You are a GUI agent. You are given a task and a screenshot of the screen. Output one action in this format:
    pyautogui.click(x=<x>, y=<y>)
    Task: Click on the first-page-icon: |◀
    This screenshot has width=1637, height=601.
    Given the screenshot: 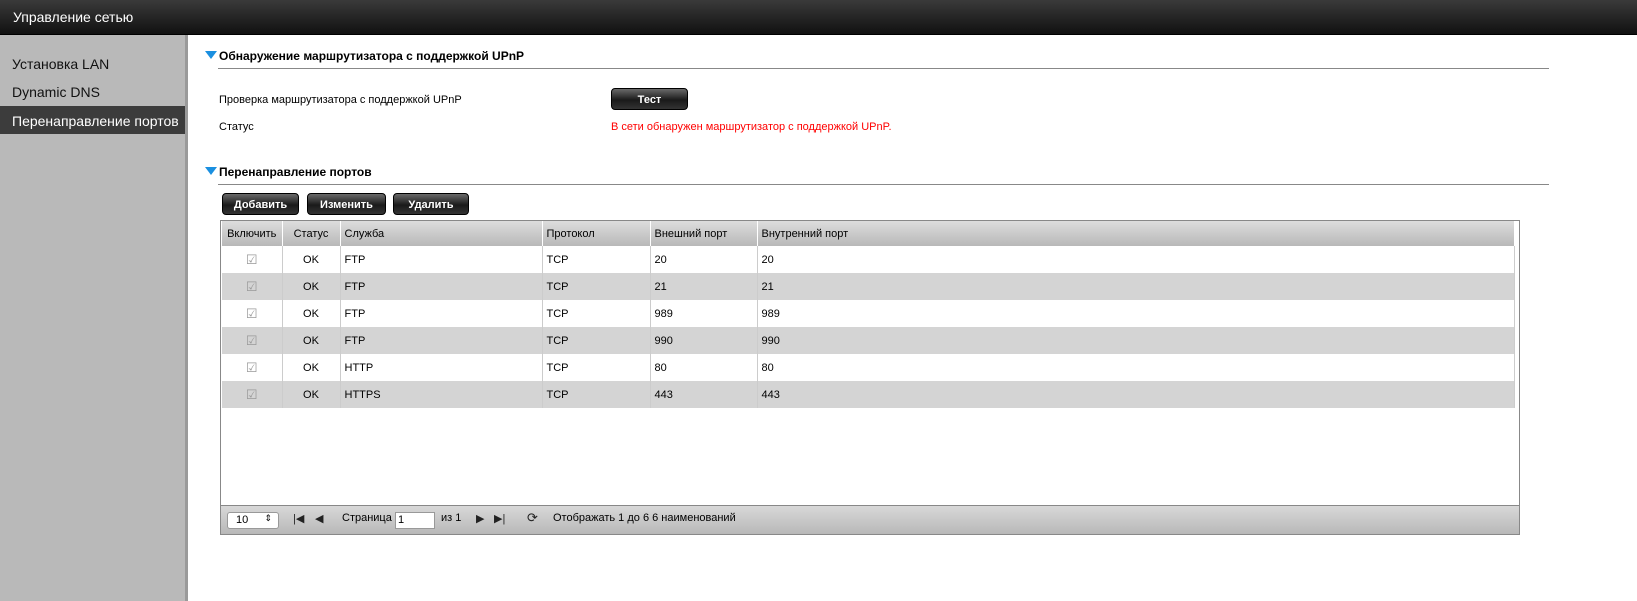 What is the action you would take?
    pyautogui.click(x=298, y=518)
    